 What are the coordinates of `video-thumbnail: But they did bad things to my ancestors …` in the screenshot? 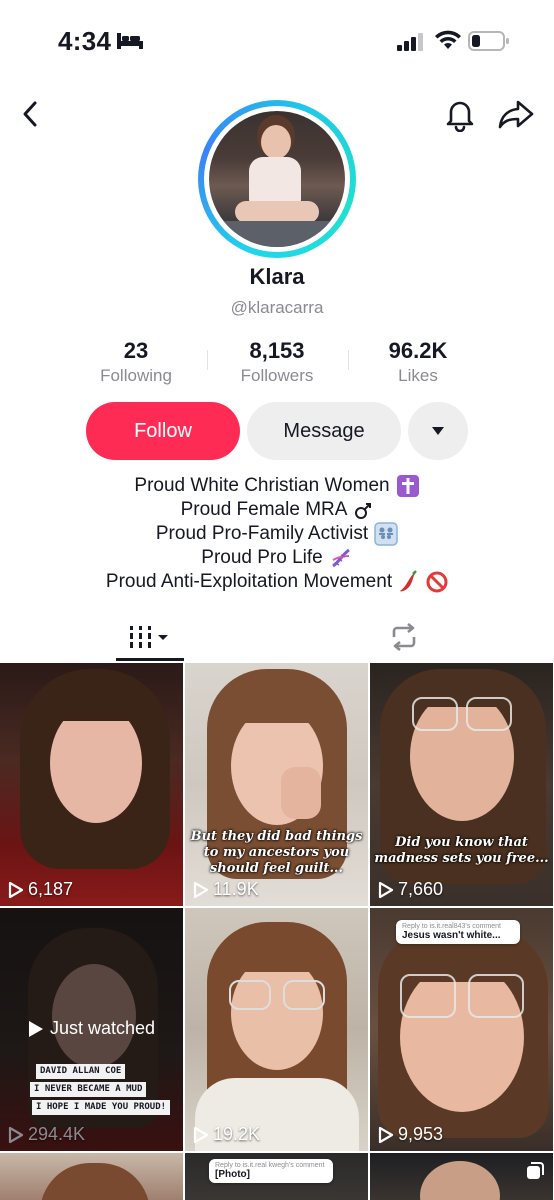 It's located at (276, 784).